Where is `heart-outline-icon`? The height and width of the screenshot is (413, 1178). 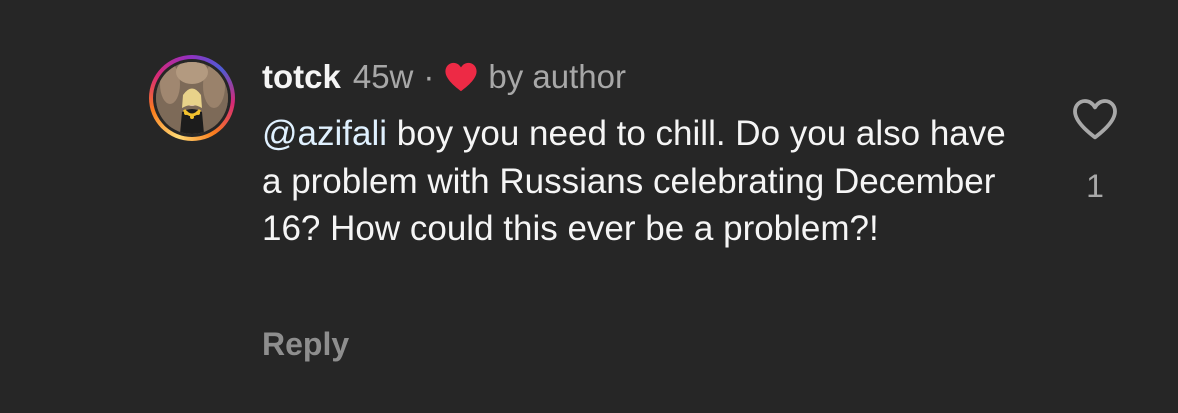 heart-outline-icon is located at coordinates (1095, 119).